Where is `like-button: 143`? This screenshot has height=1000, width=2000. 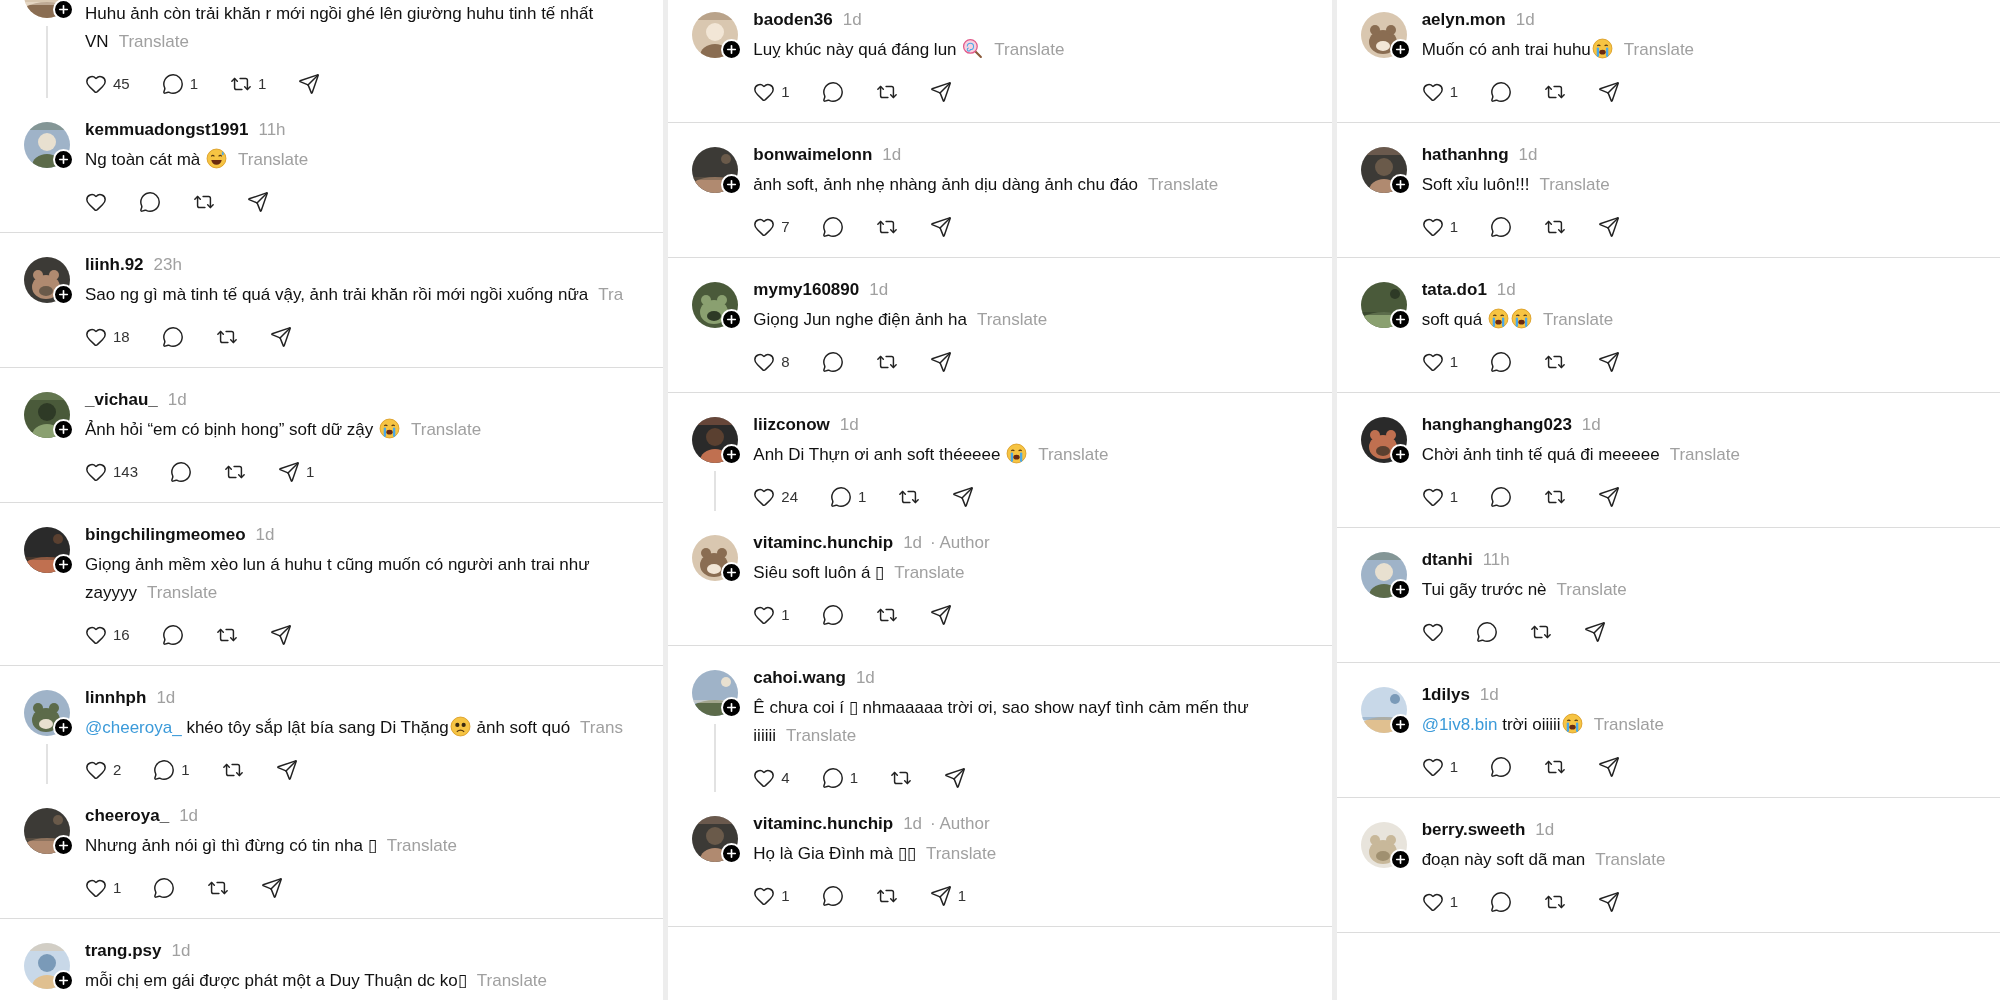 like-button: 143 is located at coordinates (112, 472).